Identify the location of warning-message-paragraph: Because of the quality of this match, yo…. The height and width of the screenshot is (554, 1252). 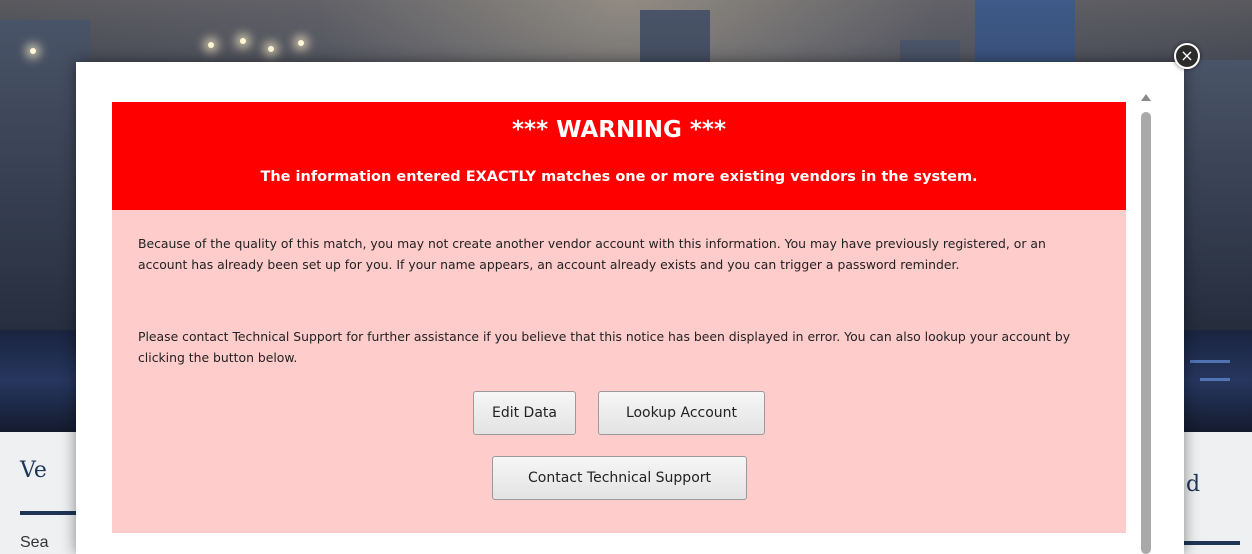
(592, 254).